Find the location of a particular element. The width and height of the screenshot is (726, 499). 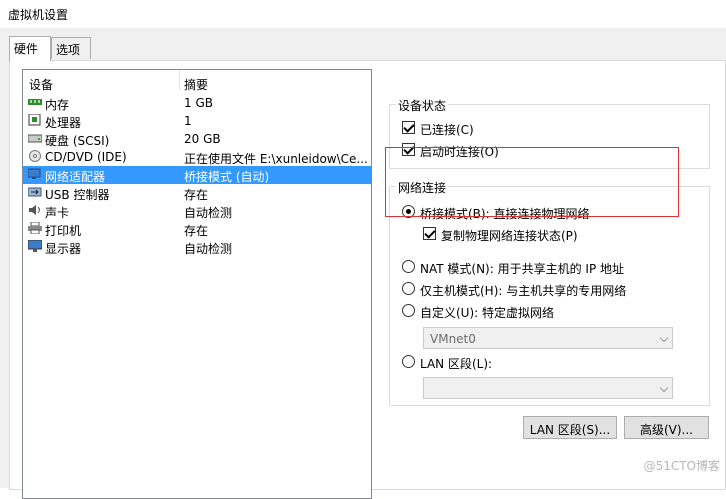

device-name: 内存 is located at coordinates (57, 105).